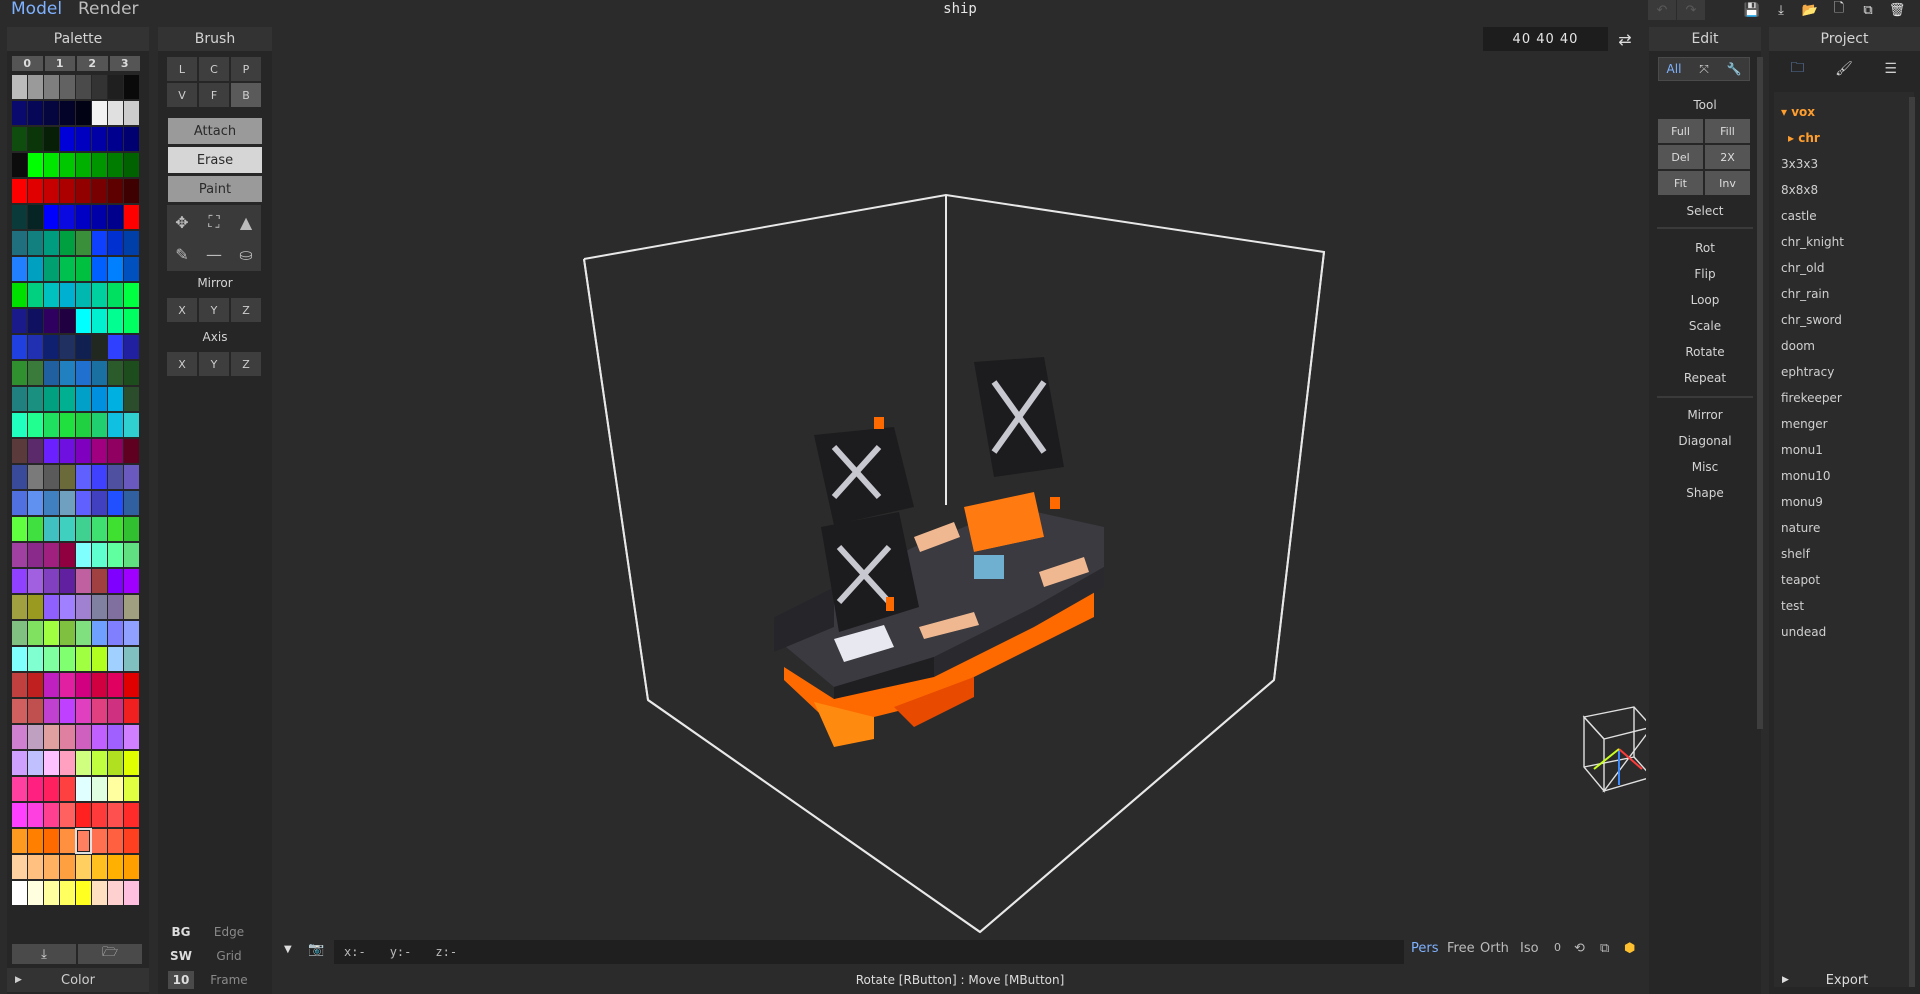 This screenshot has width=1920, height=994. Describe the element at coordinates (214, 310) in the screenshot. I see `mirror-y-button: Y` at that location.